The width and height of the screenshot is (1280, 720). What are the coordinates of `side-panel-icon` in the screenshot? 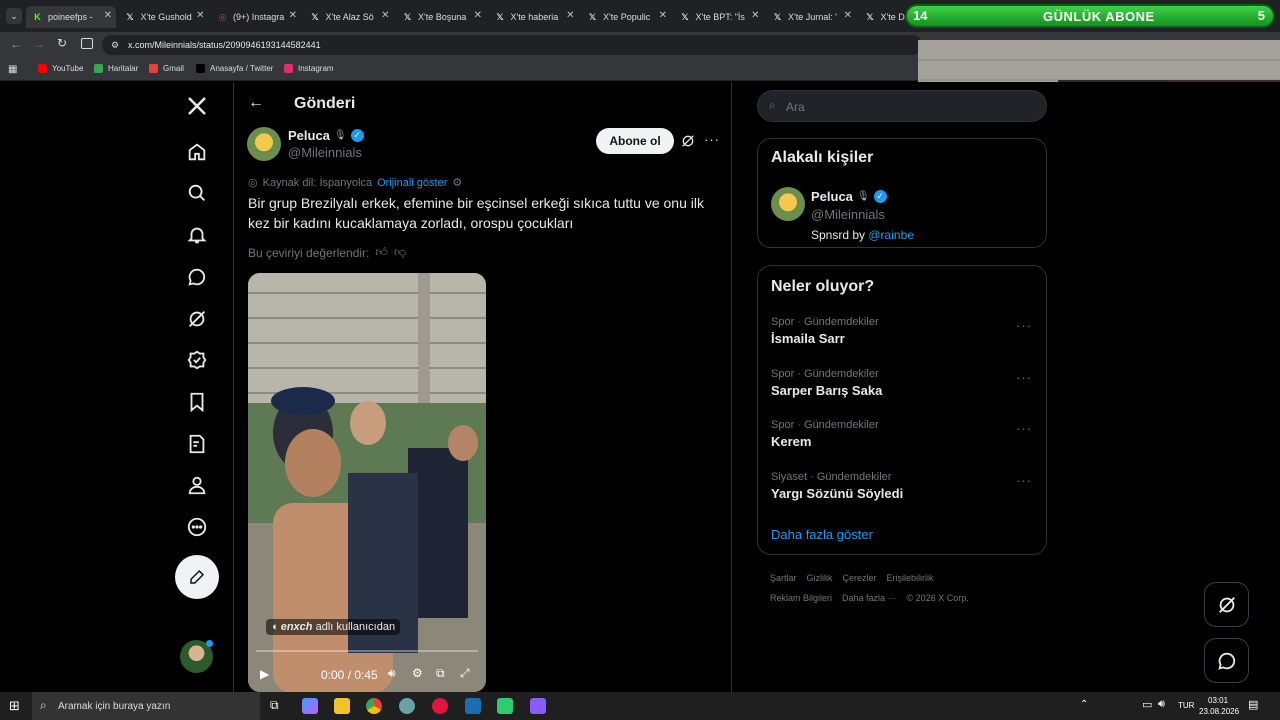 It's located at (87, 43).